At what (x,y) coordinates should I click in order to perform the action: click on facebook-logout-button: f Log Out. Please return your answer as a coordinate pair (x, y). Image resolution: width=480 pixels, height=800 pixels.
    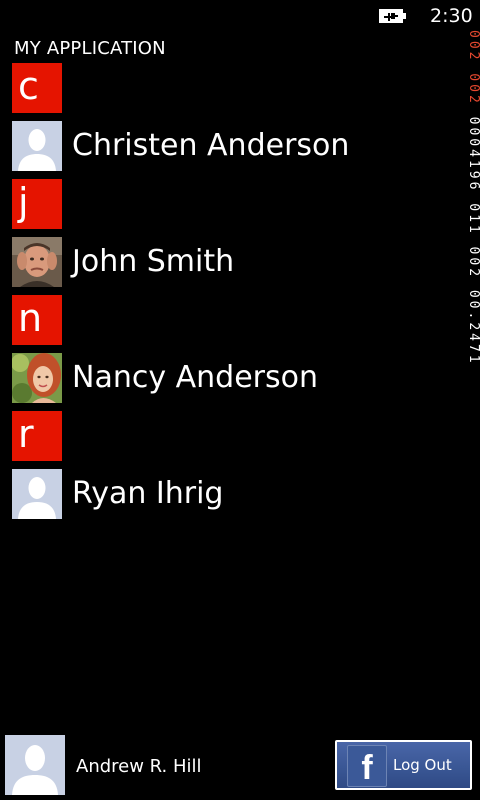
    Looking at the image, I should click on (403, 765).